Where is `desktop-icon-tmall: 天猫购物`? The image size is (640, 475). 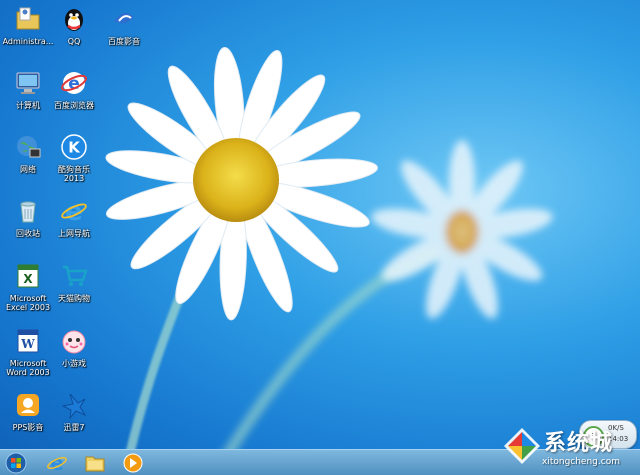
desktop-icon-tmall: 天猫购物 is located at coordinates (74, 291).